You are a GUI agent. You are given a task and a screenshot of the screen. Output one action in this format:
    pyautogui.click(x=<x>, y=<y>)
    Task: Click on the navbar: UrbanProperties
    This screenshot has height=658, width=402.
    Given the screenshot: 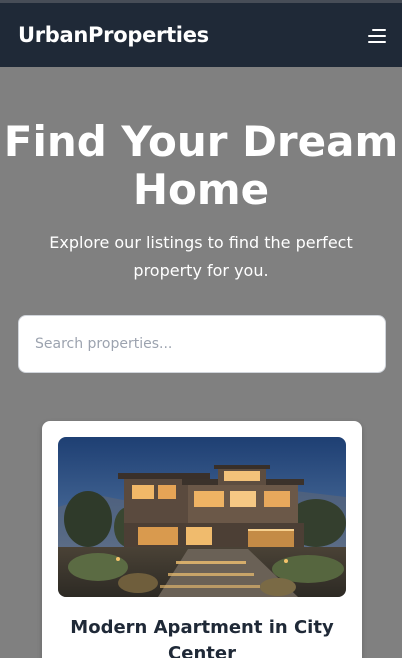 What is the action you would take?
    pyautogui.click(x=201, y=35)
    